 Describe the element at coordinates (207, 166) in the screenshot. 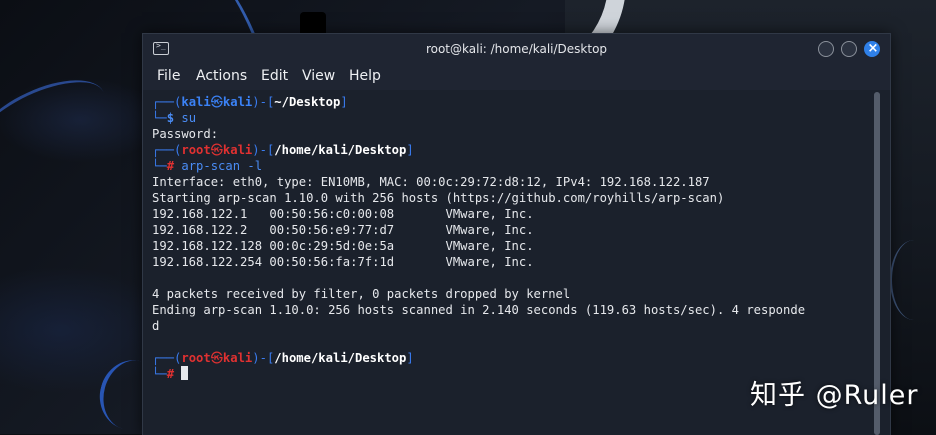

I see `command-line: └─# arp-scan -l` at that location.